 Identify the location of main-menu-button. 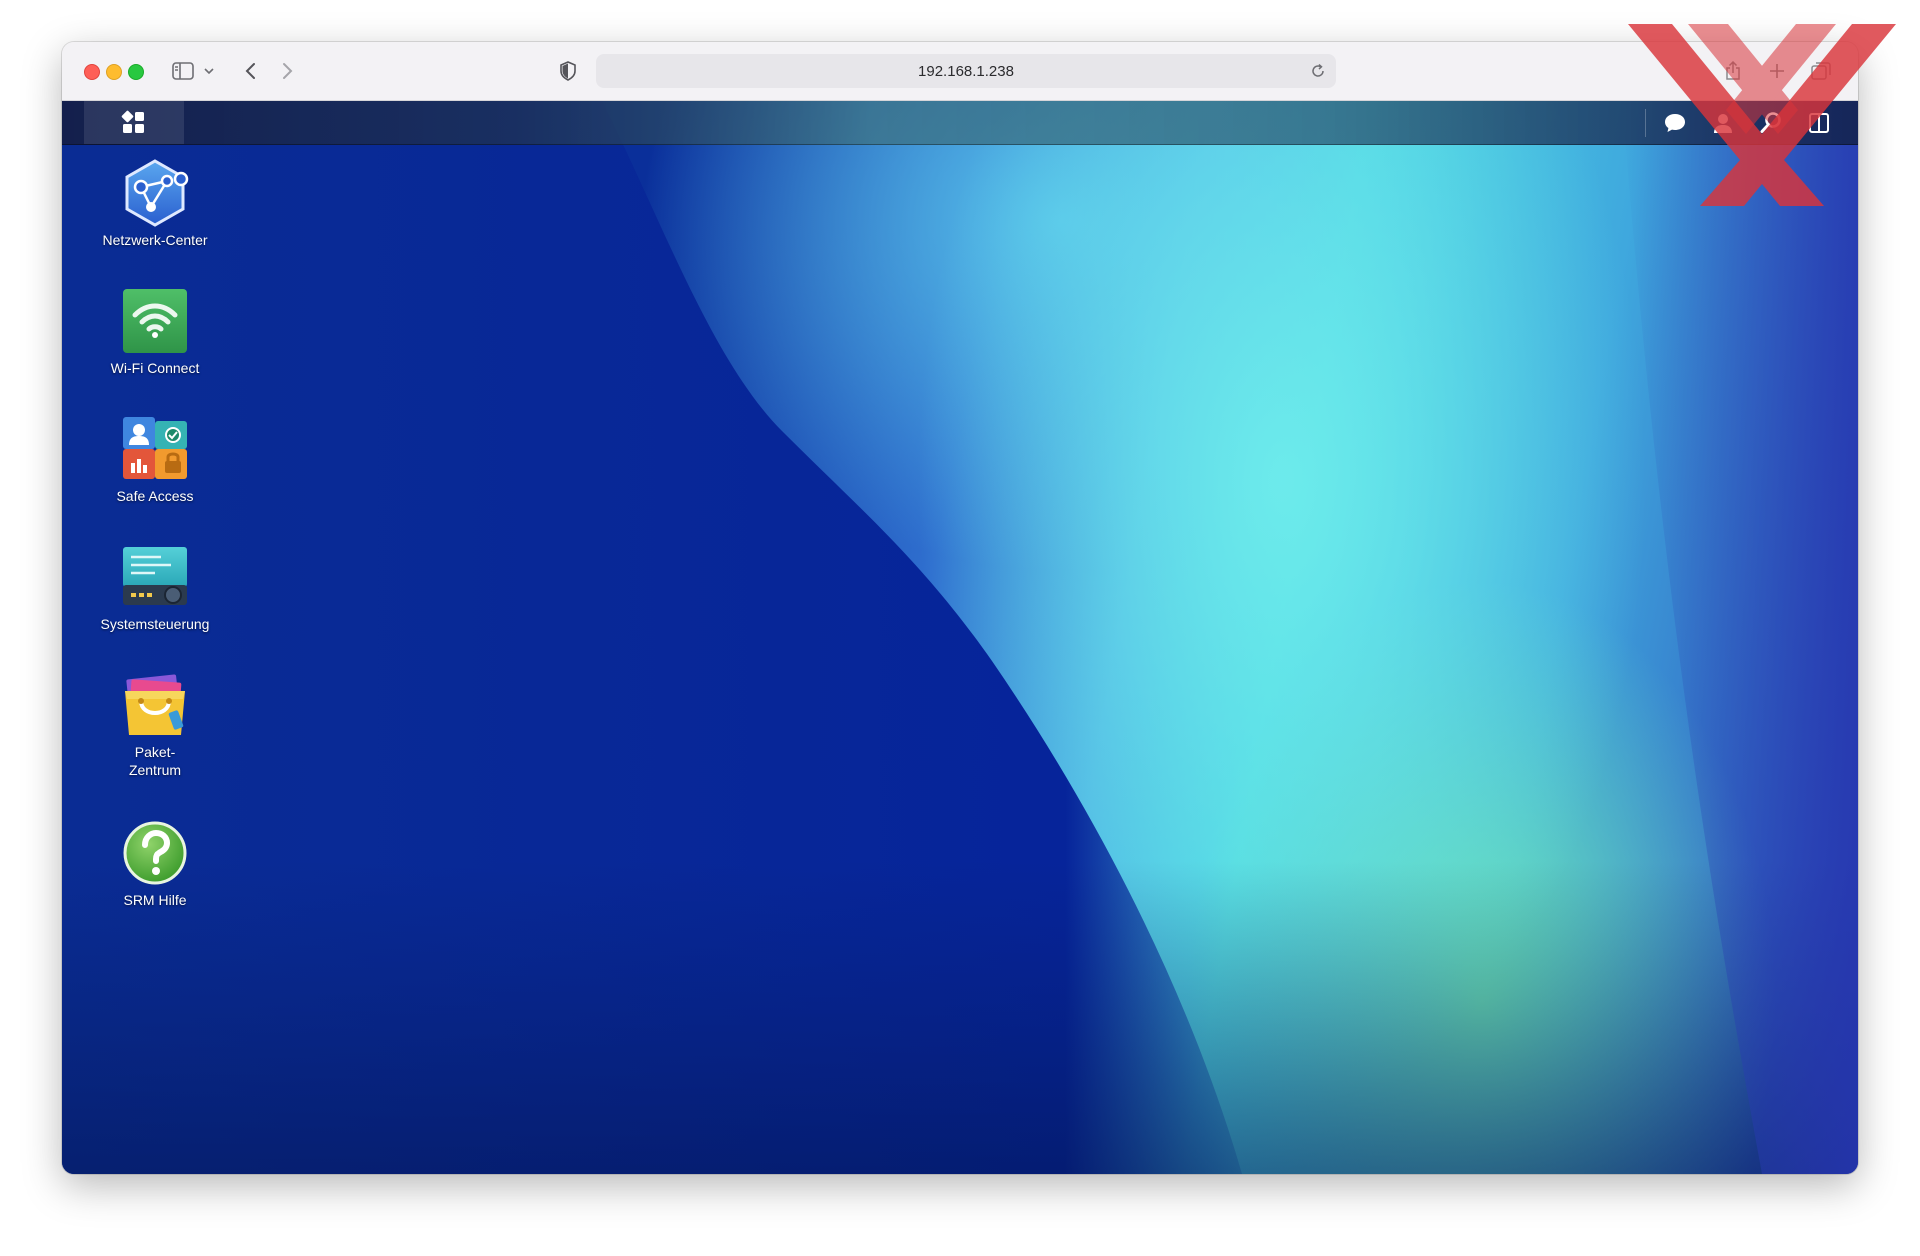
(134, 122).